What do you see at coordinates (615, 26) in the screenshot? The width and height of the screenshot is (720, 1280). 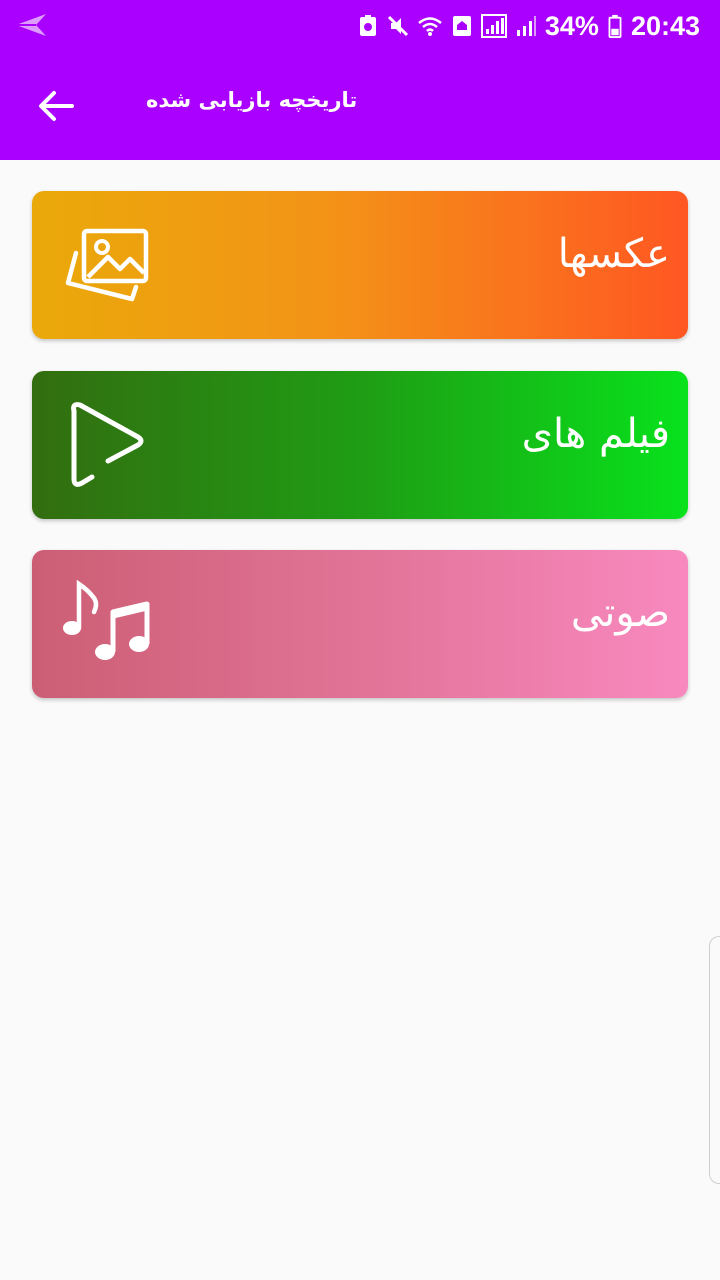 I see `battery-icon` at bounding box center [615, 26].